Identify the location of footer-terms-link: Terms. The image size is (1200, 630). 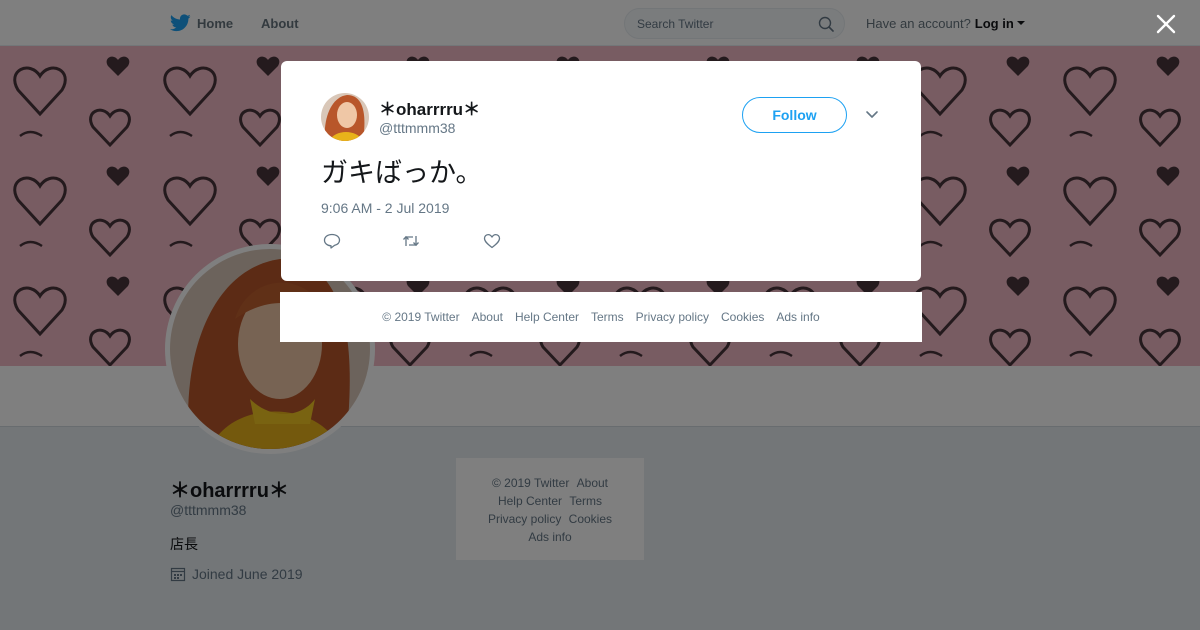
(607, 317).